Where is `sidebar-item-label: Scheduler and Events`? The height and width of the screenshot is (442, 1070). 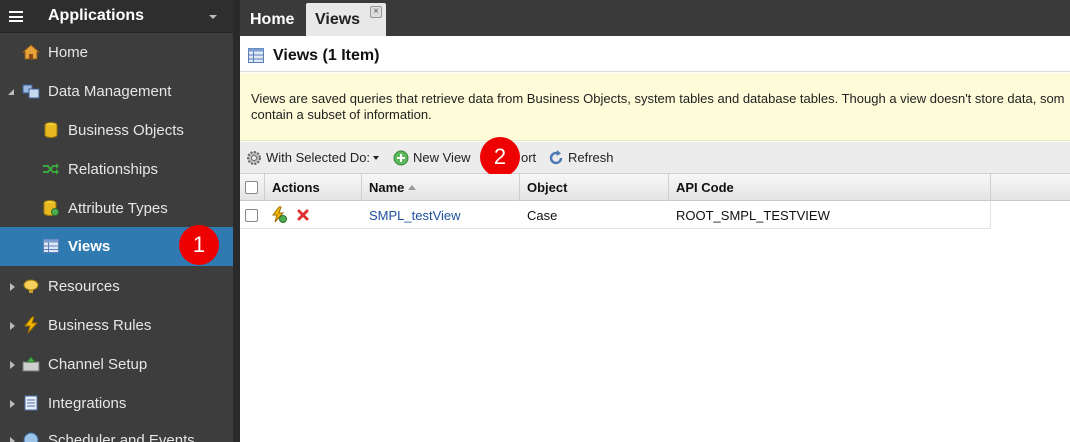 sidebar-item-label: Scheduler and Events is located at coordinates (121, 437).